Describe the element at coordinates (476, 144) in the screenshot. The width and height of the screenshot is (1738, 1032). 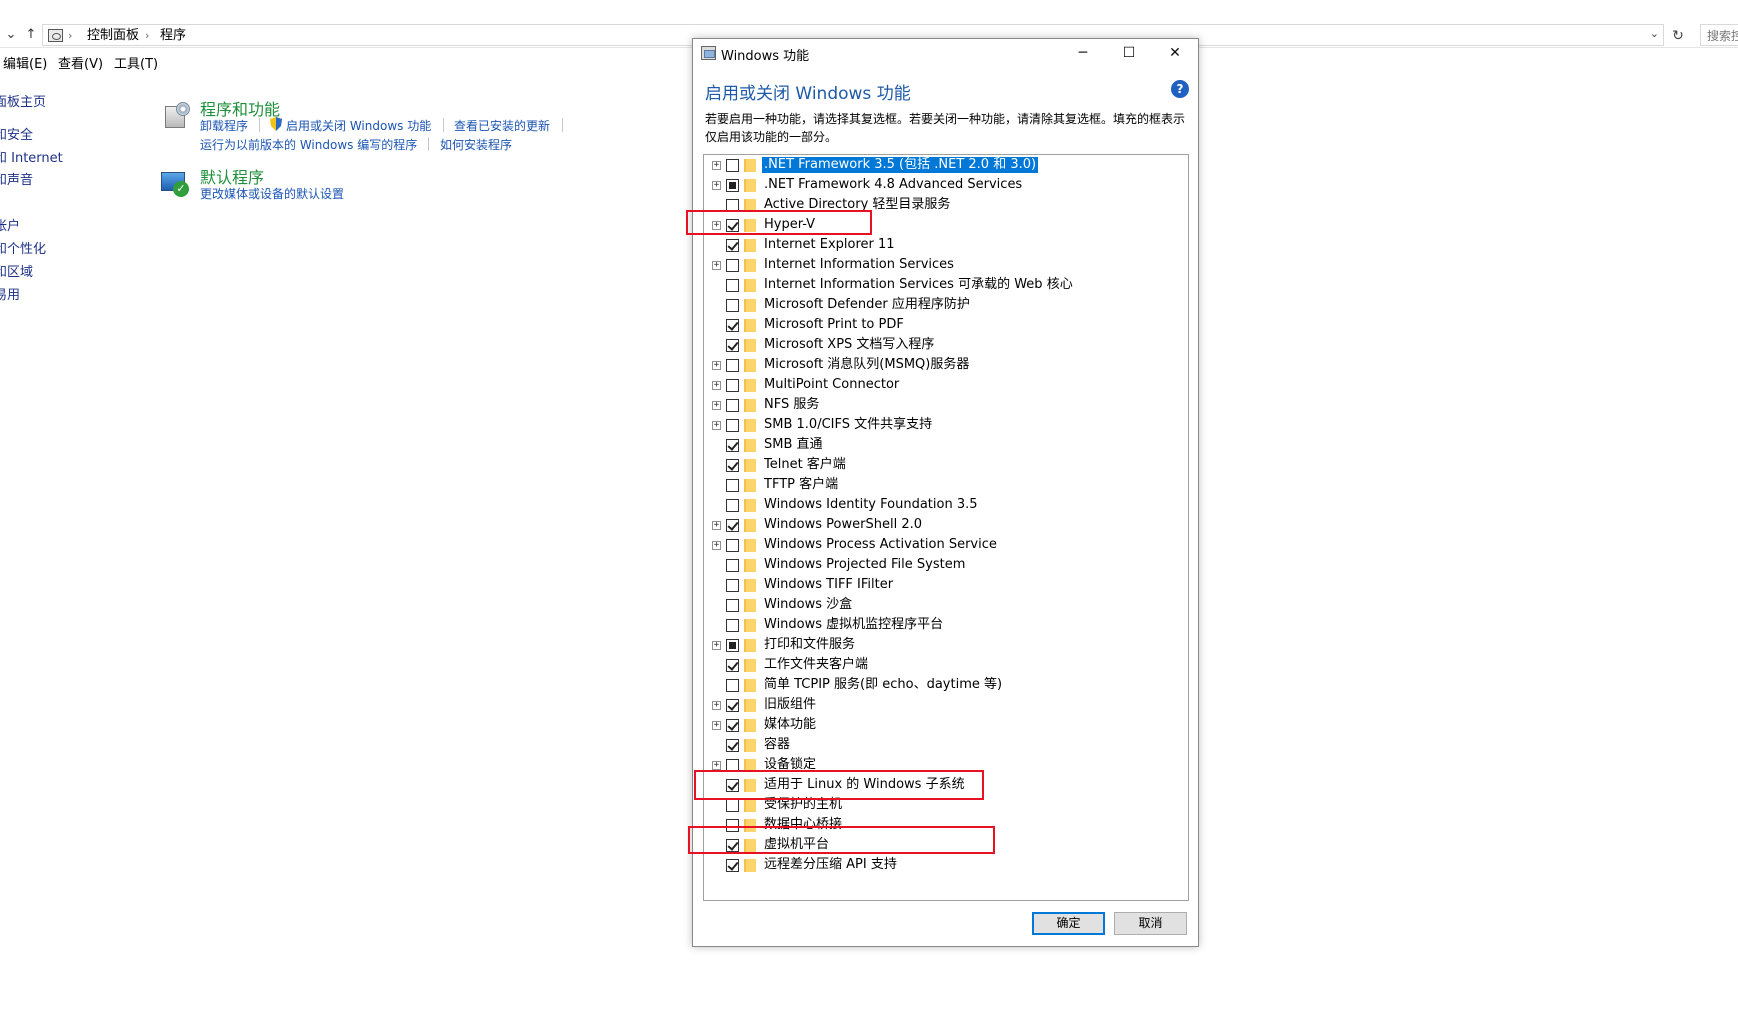
I see `how-to-install-link: 如何安装程序` at that location.